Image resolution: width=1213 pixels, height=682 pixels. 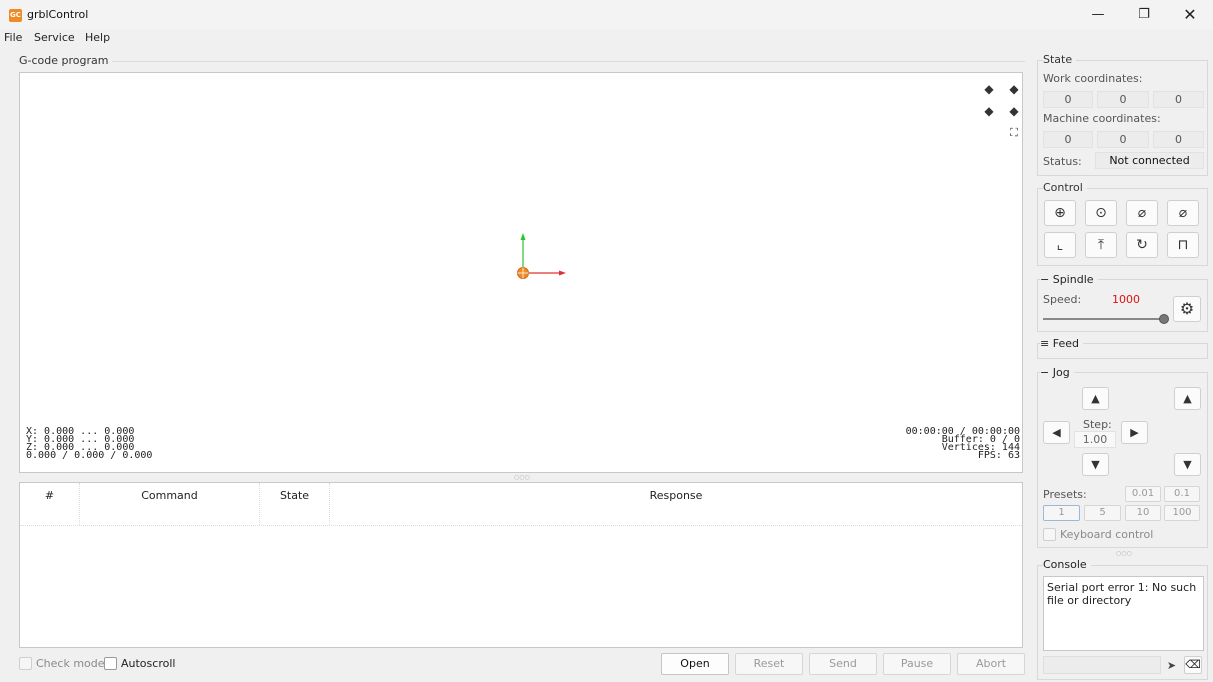 I want to click on check-mode-label: Check mode, so click(x=70, y=663).